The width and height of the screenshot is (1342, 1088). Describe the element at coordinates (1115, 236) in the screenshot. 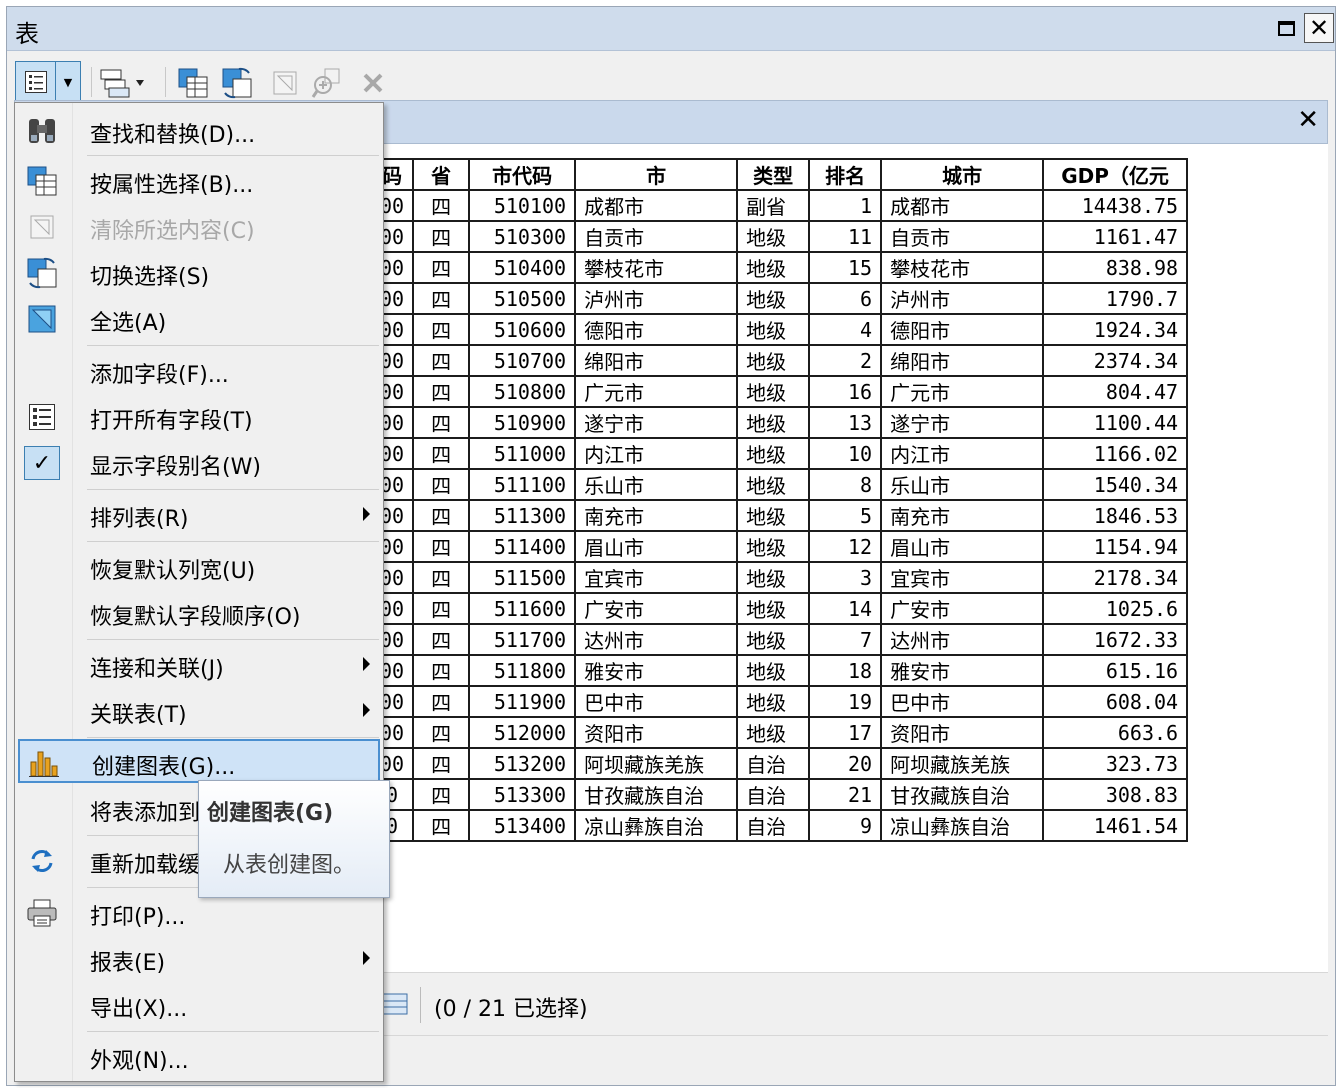

I see `table-cell: 1161.47` at that location.